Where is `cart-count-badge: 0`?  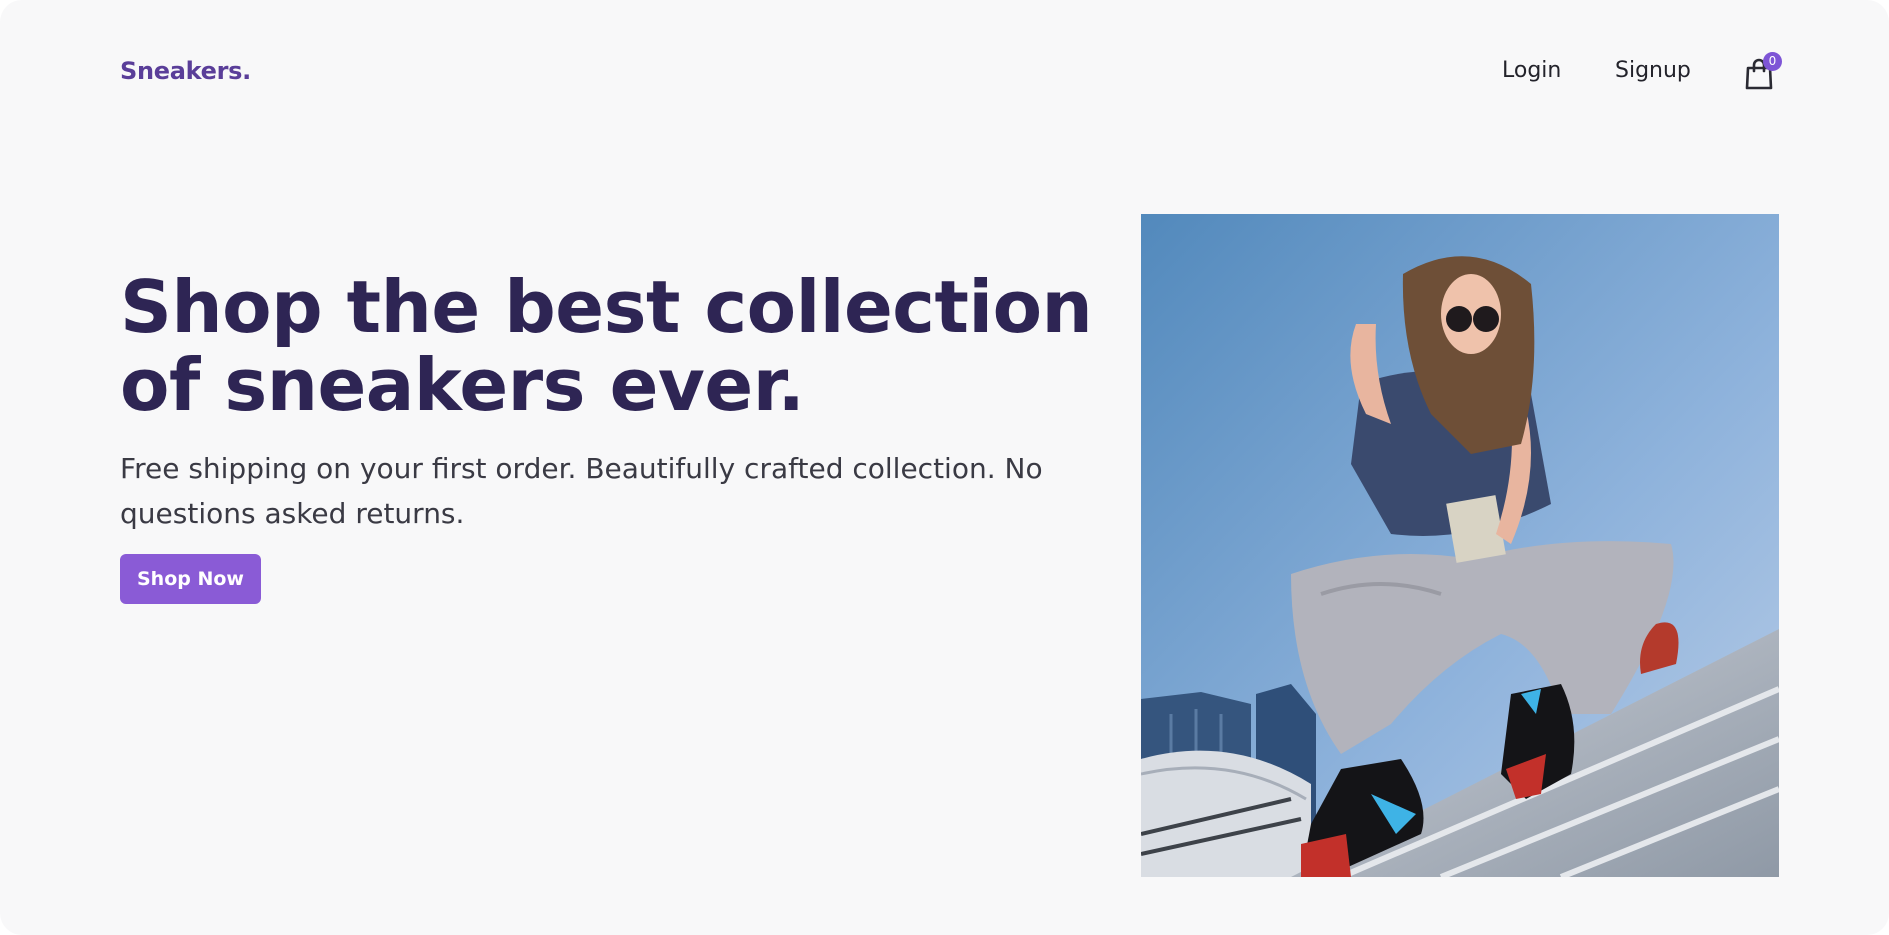
cart-count-badge: 0 is located at coordinates (1772, 61).